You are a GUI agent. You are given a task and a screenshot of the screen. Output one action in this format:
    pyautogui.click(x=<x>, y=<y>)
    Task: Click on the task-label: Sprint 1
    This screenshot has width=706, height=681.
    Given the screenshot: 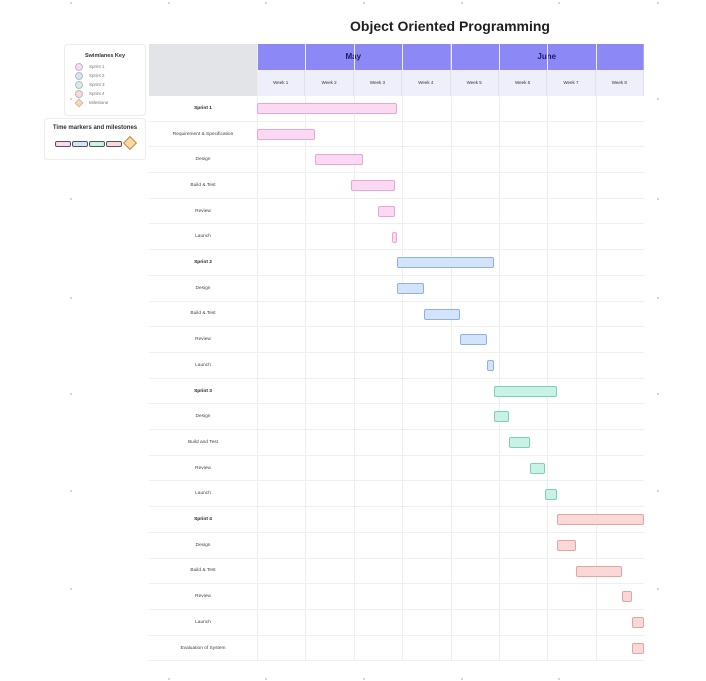 What is the action you would take?
    pyautogui.click(x=203, y=108)
    